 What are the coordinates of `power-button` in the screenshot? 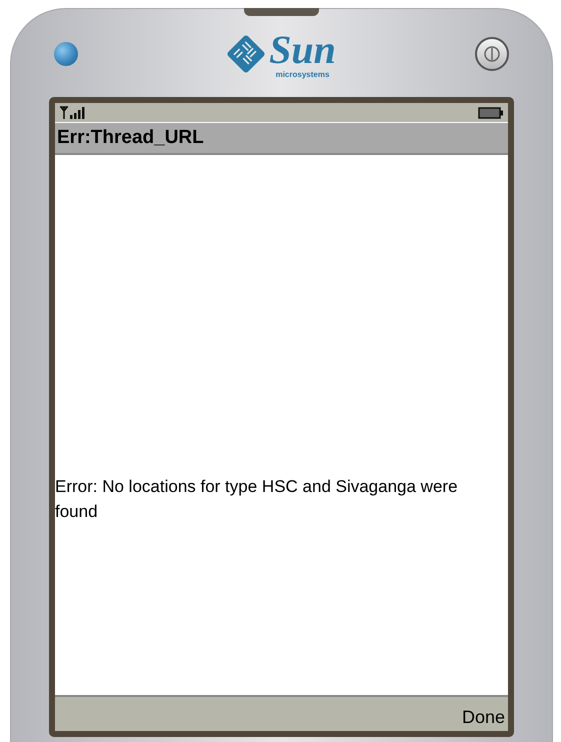 It's located at (492, 54).